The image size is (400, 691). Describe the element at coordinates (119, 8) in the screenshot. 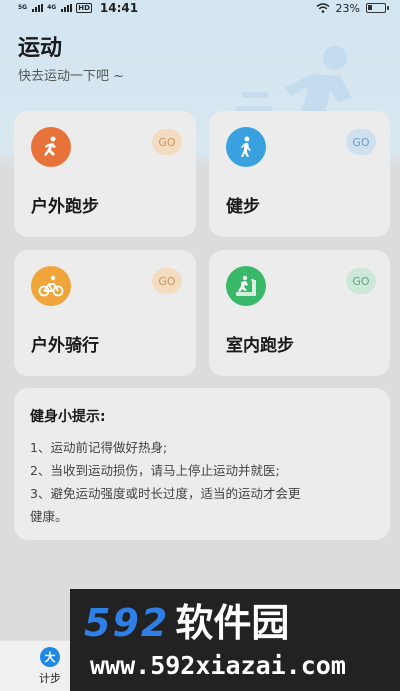

I see `clock: 14:41` at that location.